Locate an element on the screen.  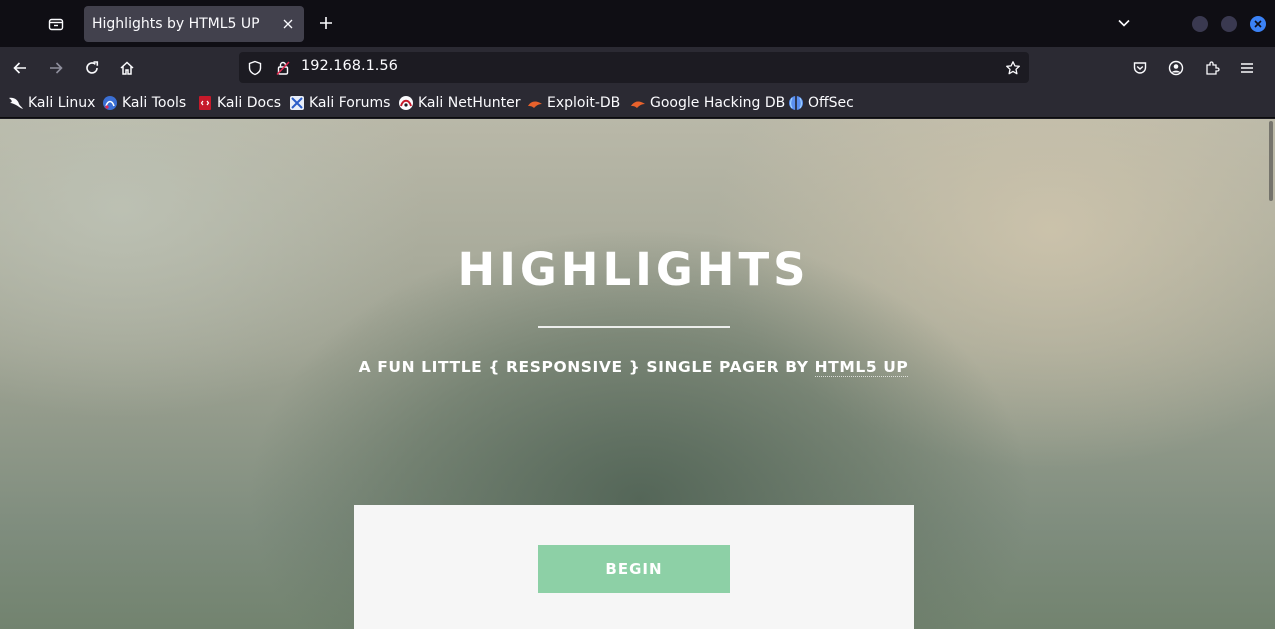
kali-nethunter-icon is located at coordinates (406, 103).